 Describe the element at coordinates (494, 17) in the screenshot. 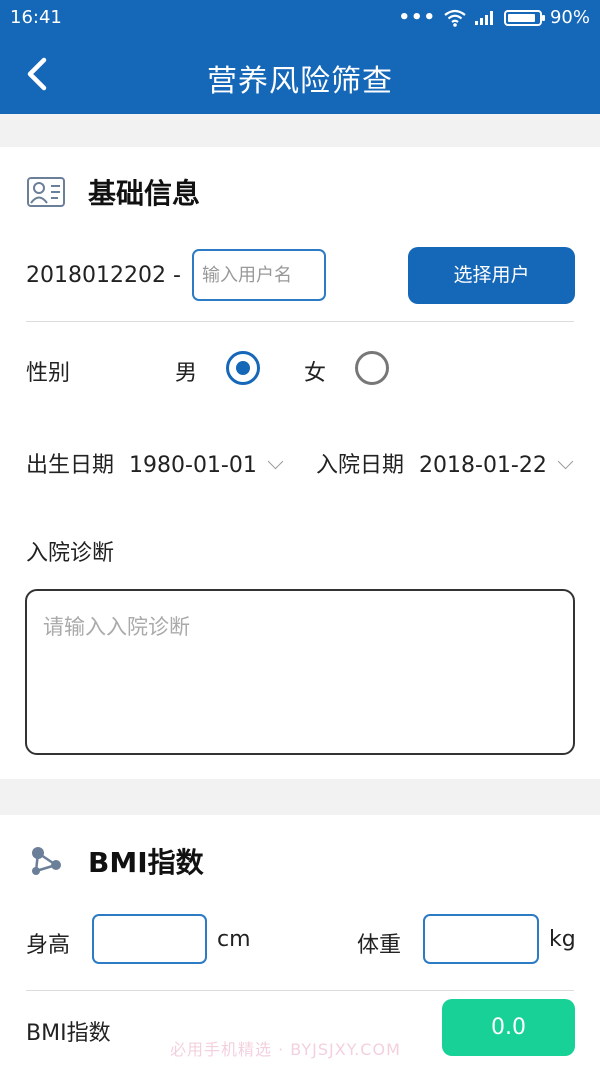

I see `status-icons: ••• 90%` at that location.